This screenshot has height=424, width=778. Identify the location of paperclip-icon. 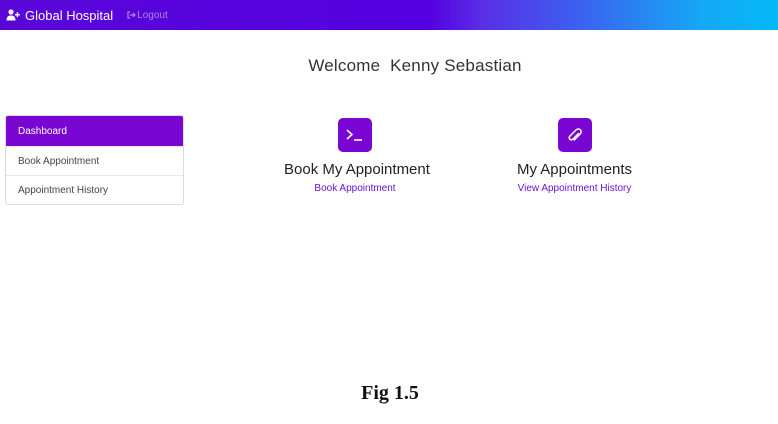
(574, 135).